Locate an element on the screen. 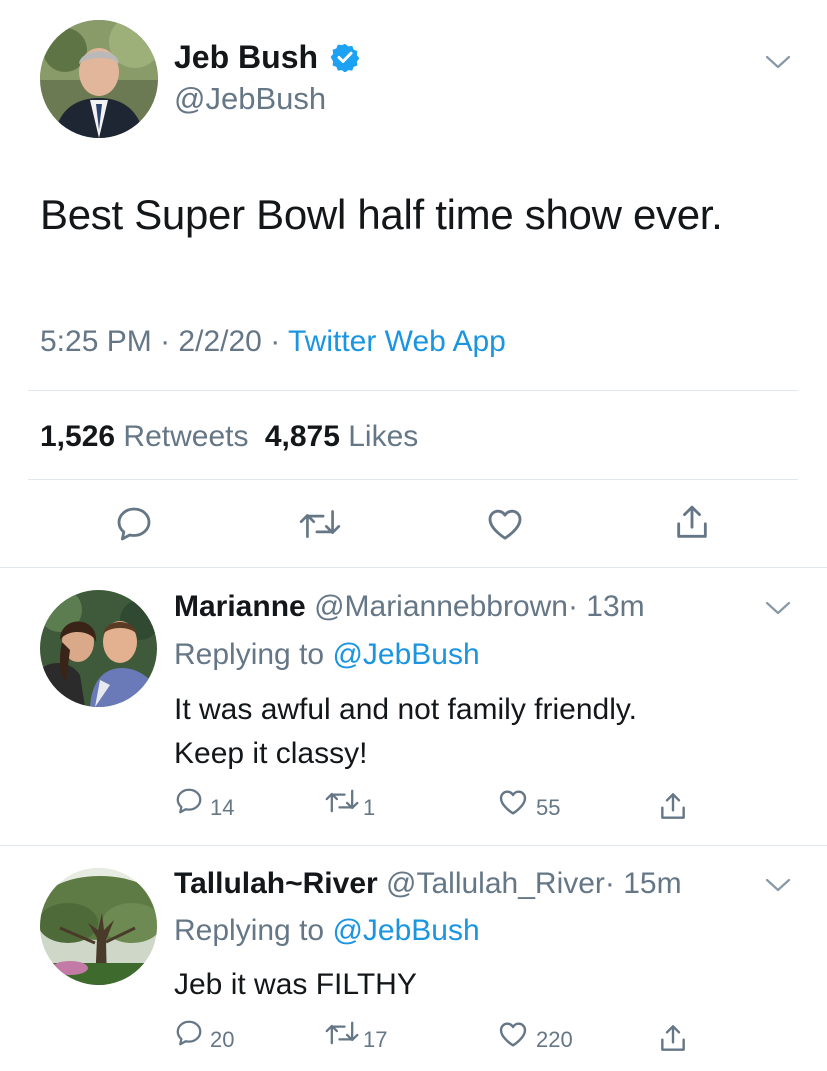 This screenshot has width=827, height=1071. likes-stat: 4,875 Likes is located at coordinates (341, 436).